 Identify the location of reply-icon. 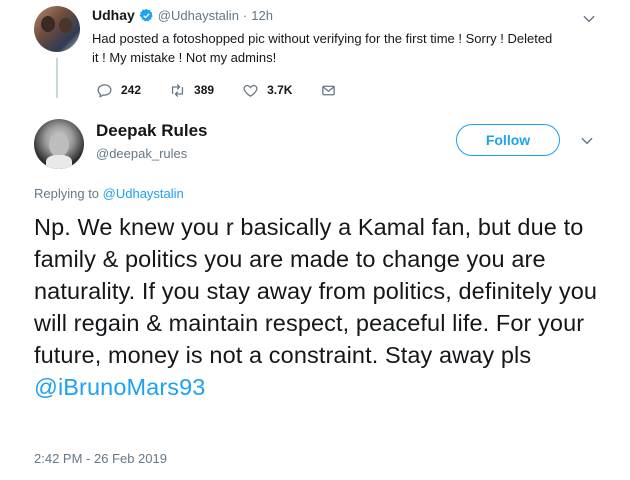
(104, 90).